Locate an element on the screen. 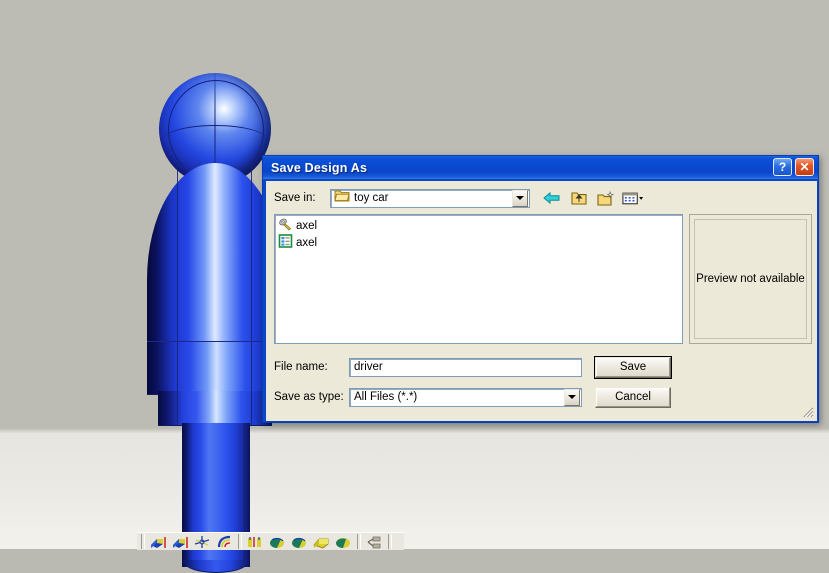 This screenshot has height=573, width=829. model-belt-wire-left is located at coordinates (177, 368).